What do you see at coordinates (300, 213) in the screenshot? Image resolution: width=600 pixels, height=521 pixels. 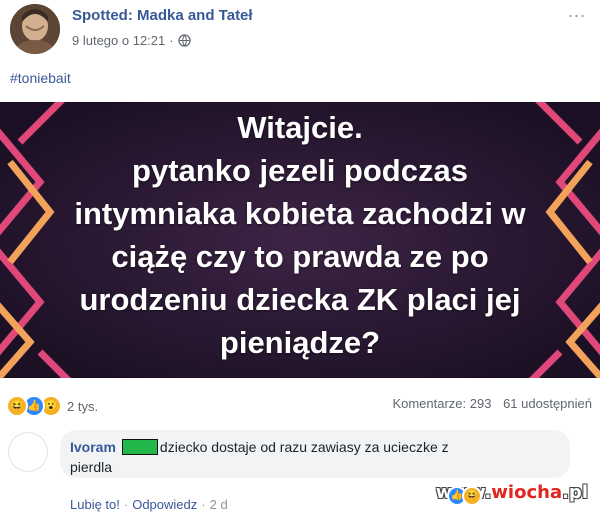 I see `image-text-line: intymniaka kobieta zachodzi w` at bounding box center [300, 213].